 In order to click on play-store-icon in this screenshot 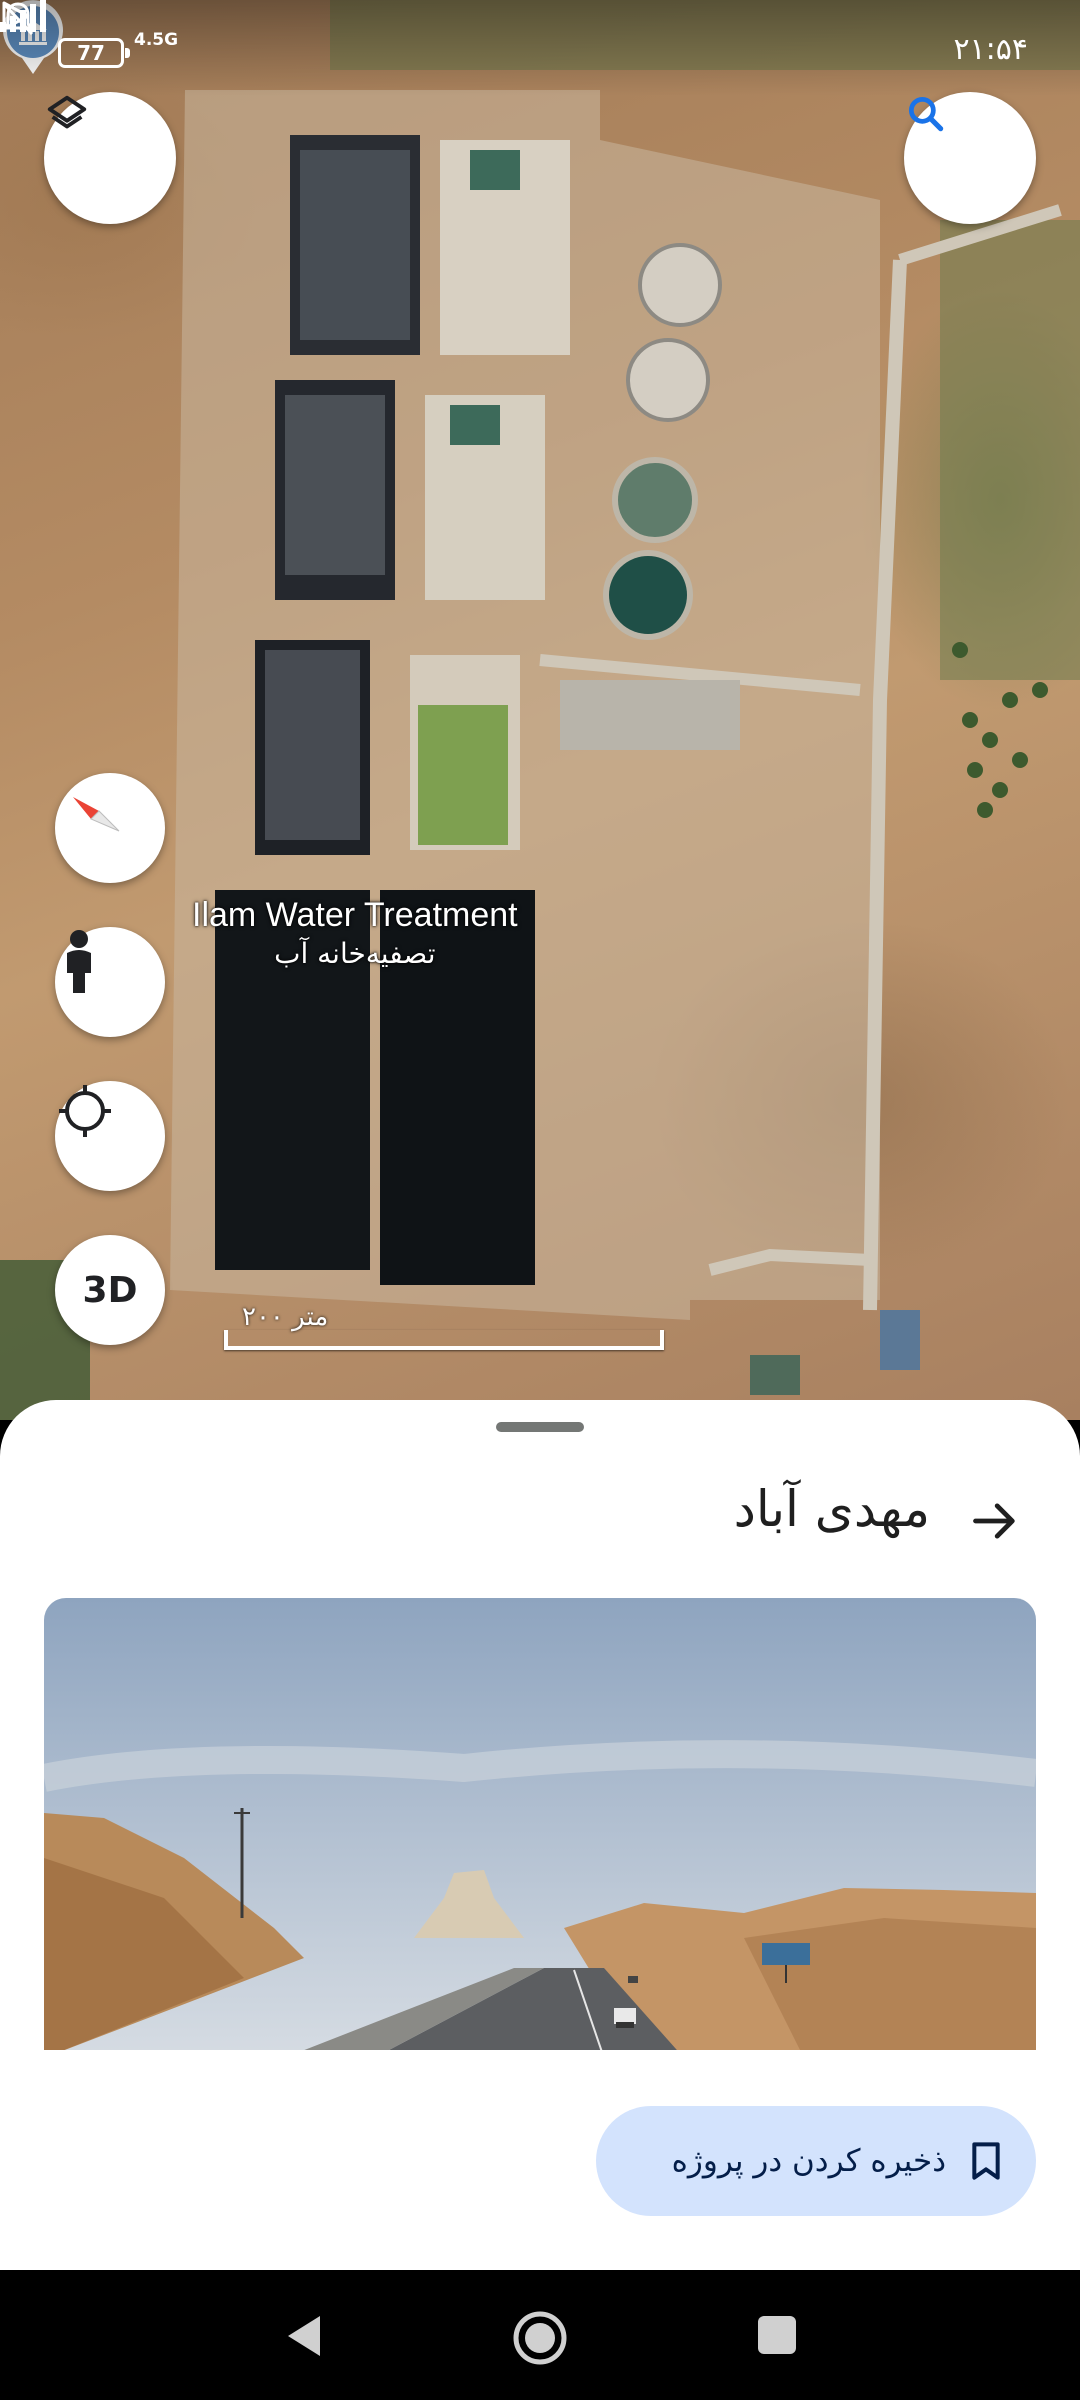, I will do `click(16, 16)`.